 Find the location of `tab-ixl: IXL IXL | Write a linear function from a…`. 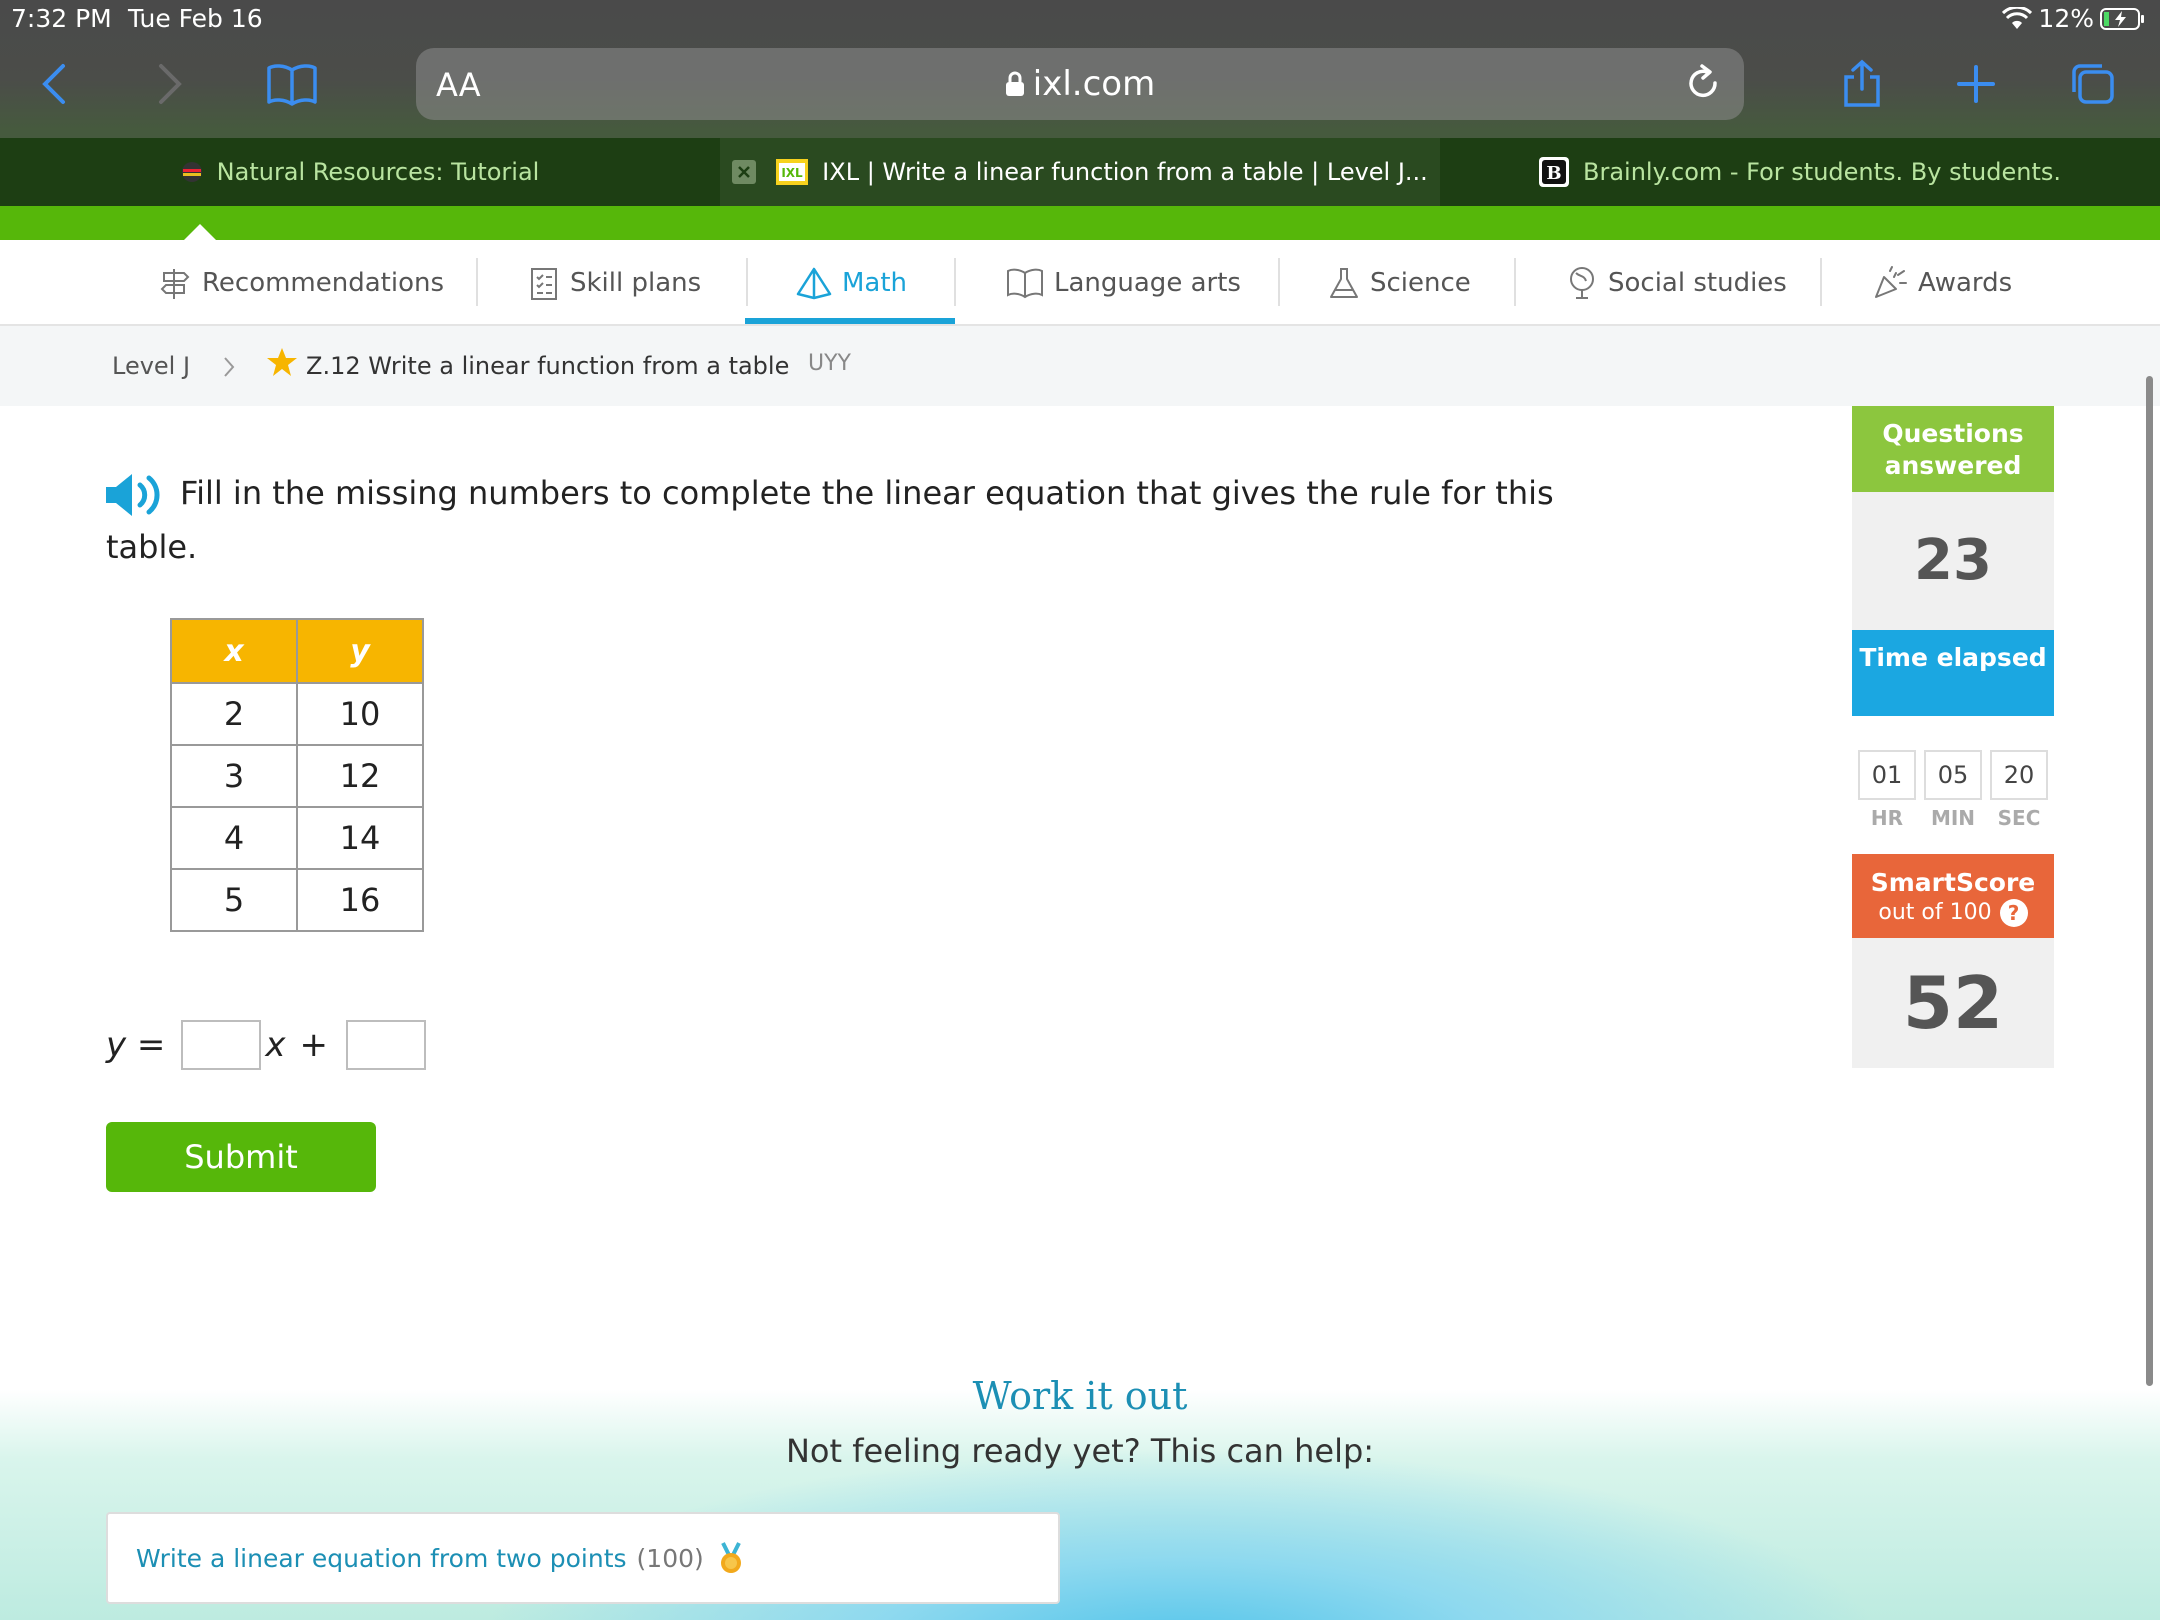

tab-ixl: IXL IXL | Write a linear function from a… is located at coordinates (1080, 172).